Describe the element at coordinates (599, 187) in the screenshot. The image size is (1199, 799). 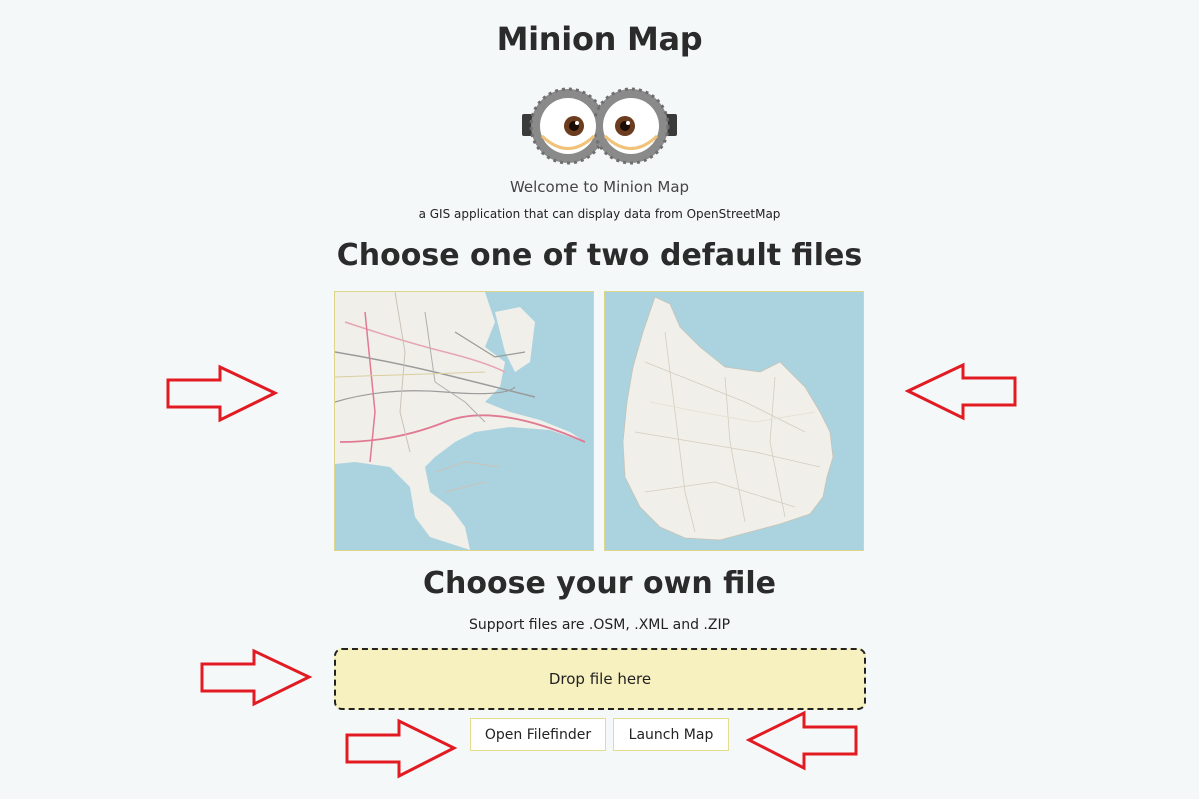
I see `welcome-text: Welcome to Minion Map` at that location.